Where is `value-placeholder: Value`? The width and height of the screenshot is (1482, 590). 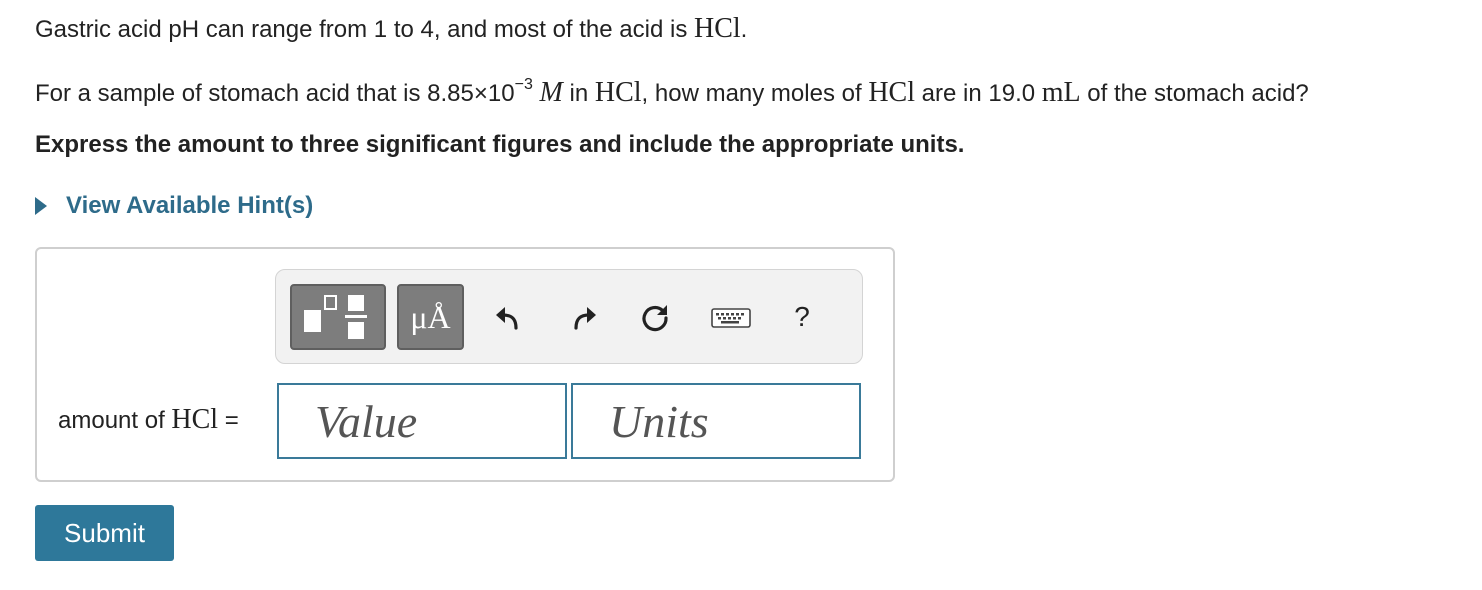
value-placeholder: Value is located at coordinates (366, 421).